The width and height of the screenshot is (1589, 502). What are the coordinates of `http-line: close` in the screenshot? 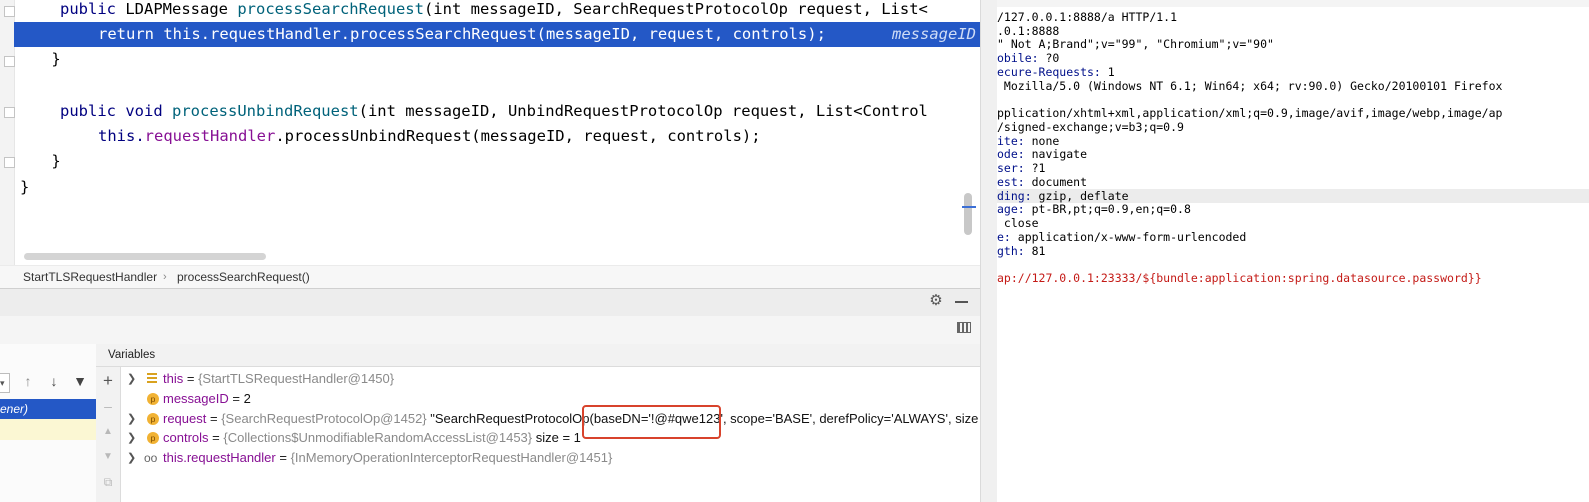 It's located at (1293, 223).